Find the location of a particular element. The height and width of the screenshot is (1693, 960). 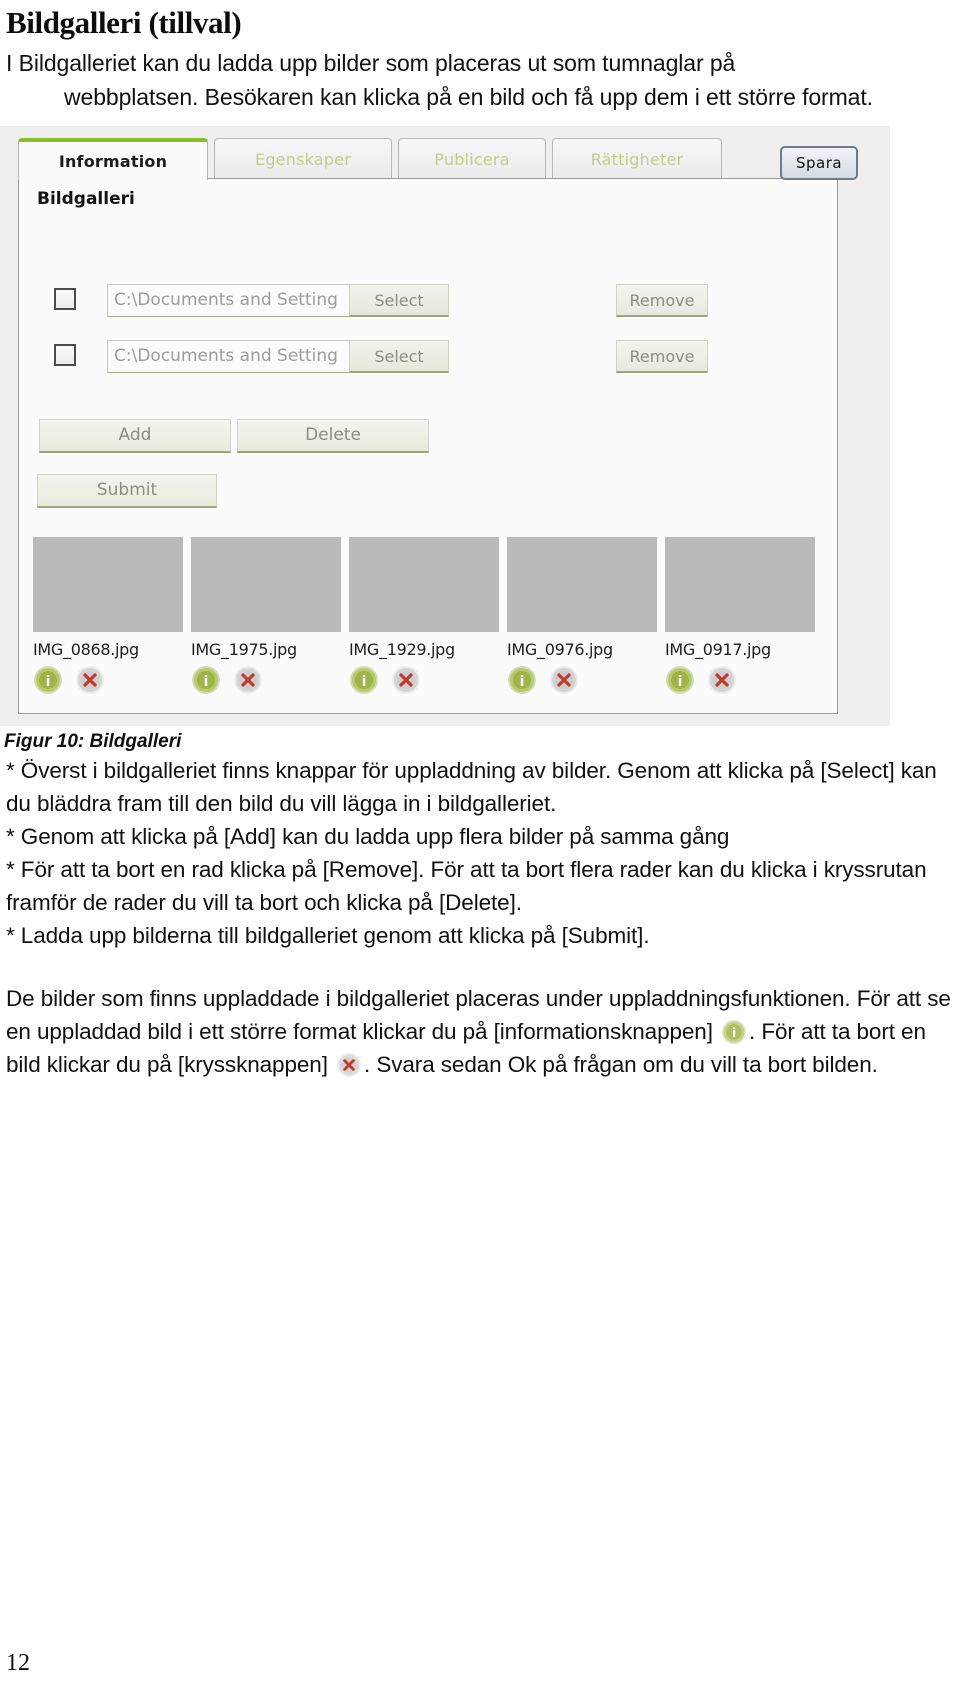

page-number: 12 is located at coordinates (18, 1663).